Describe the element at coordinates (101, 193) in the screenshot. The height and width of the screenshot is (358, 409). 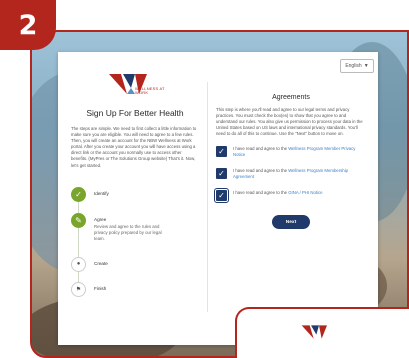
I see `step-label: Identify` at that location.